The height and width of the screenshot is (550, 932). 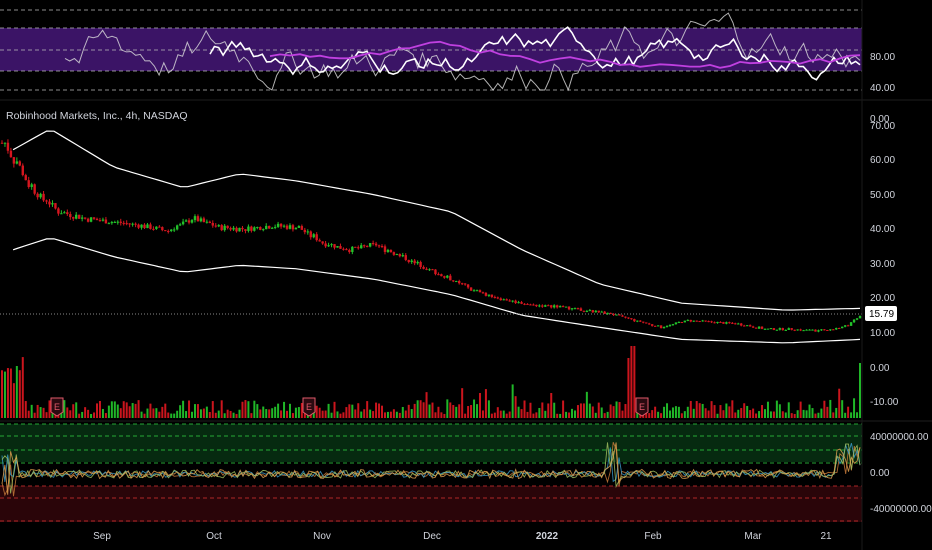 What do you see at coordinates (882, 57) in the screenshot?
I see `rsi-tick-label: 80.00` at bounding box center [882, 57].